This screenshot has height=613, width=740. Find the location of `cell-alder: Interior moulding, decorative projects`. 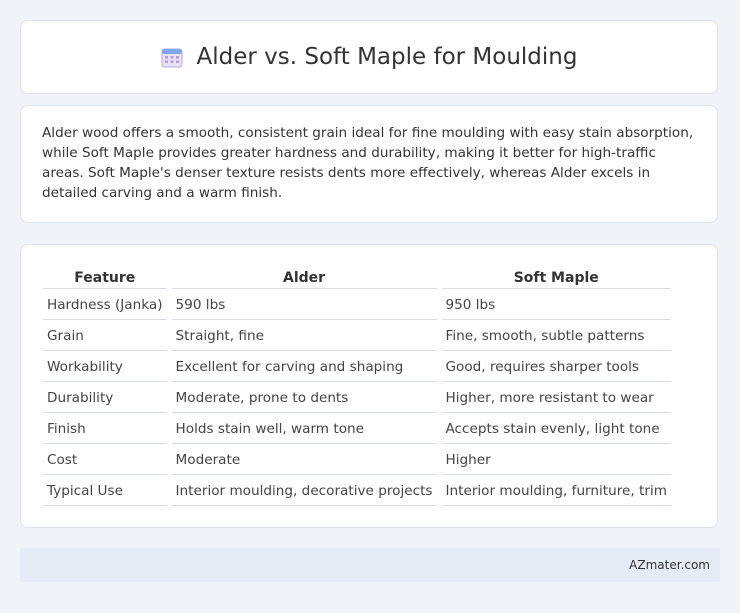

cell-alder: Interior moulding, decorative projects is located at coordinates (304, 491).